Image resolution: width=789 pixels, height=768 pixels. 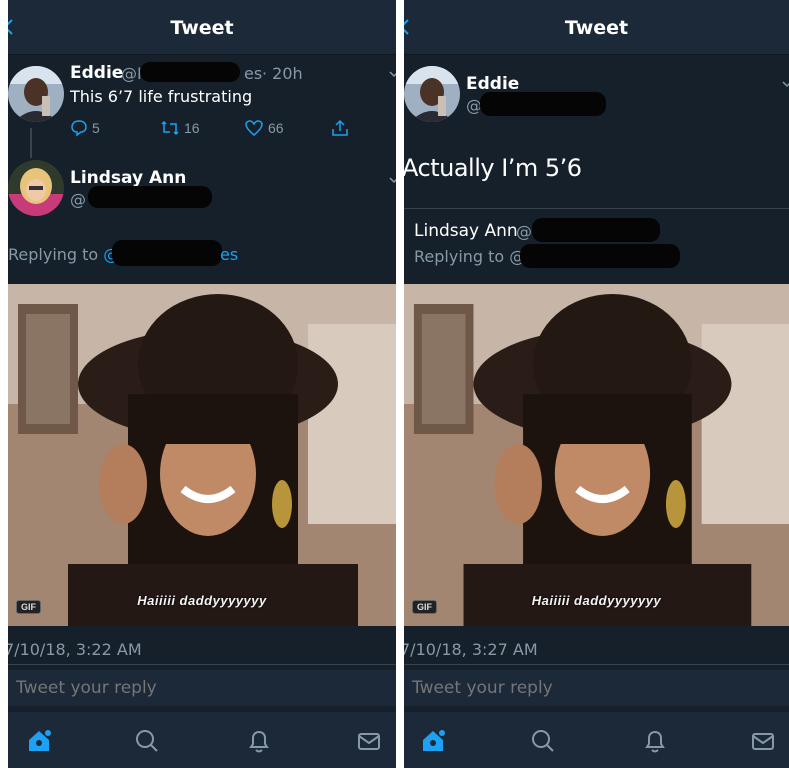 What do you see at coordinates (75, 649) in the screenshot?
I see `tweet-timestamp: 7/10/18, 3:22 AM` at bounding box center [75, 649].